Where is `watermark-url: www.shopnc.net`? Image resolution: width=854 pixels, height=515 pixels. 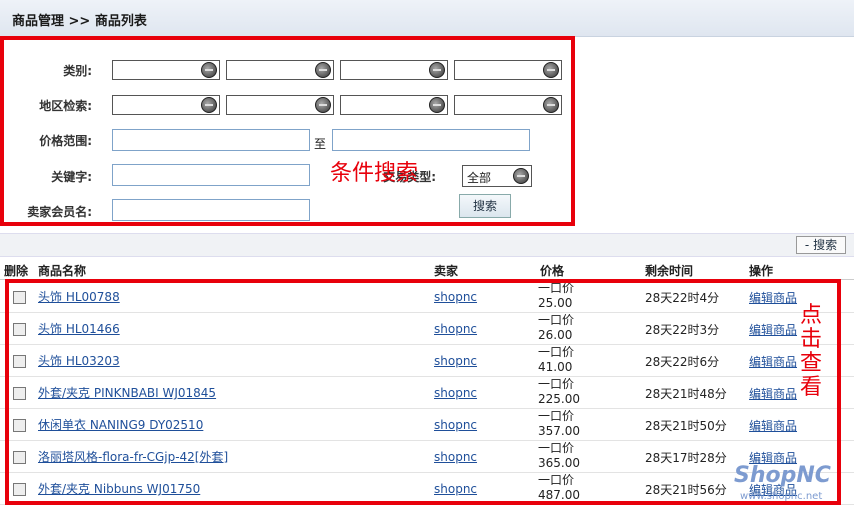 watermark-url: www.shopnc.net is located at coordinates (781, 496).